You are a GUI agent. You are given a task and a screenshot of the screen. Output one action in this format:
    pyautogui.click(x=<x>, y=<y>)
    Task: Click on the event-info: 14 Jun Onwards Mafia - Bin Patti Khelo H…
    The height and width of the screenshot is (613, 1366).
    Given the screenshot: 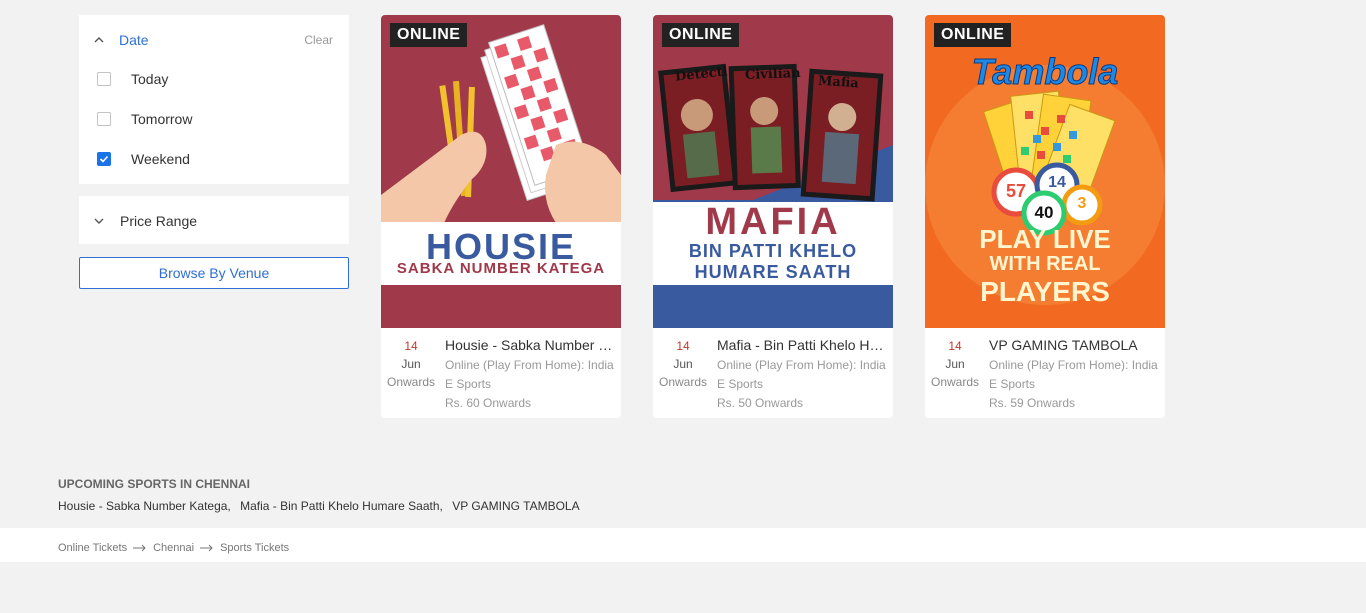 What is the action you would take?
    pyautogui.click(x=773, y=373)
    